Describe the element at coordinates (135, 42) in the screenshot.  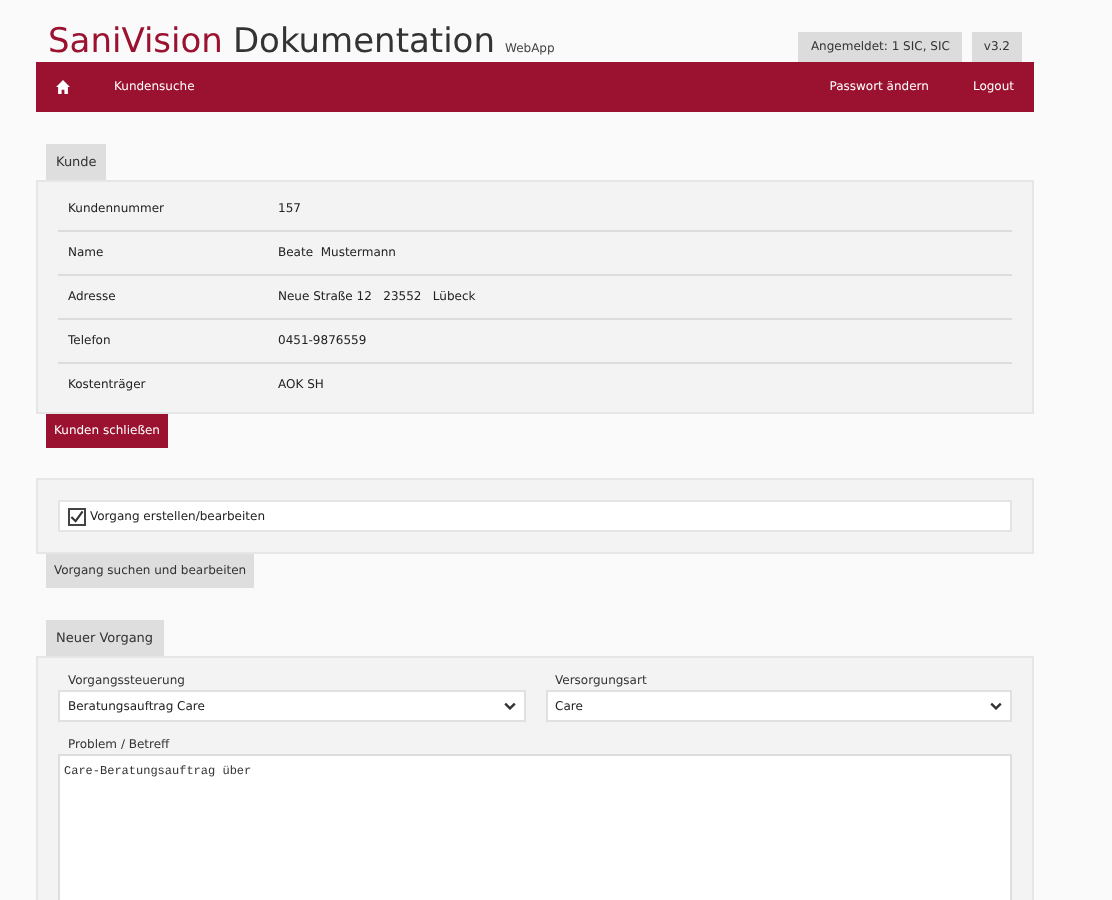
I see `brand-name: SaniVision` at that location.